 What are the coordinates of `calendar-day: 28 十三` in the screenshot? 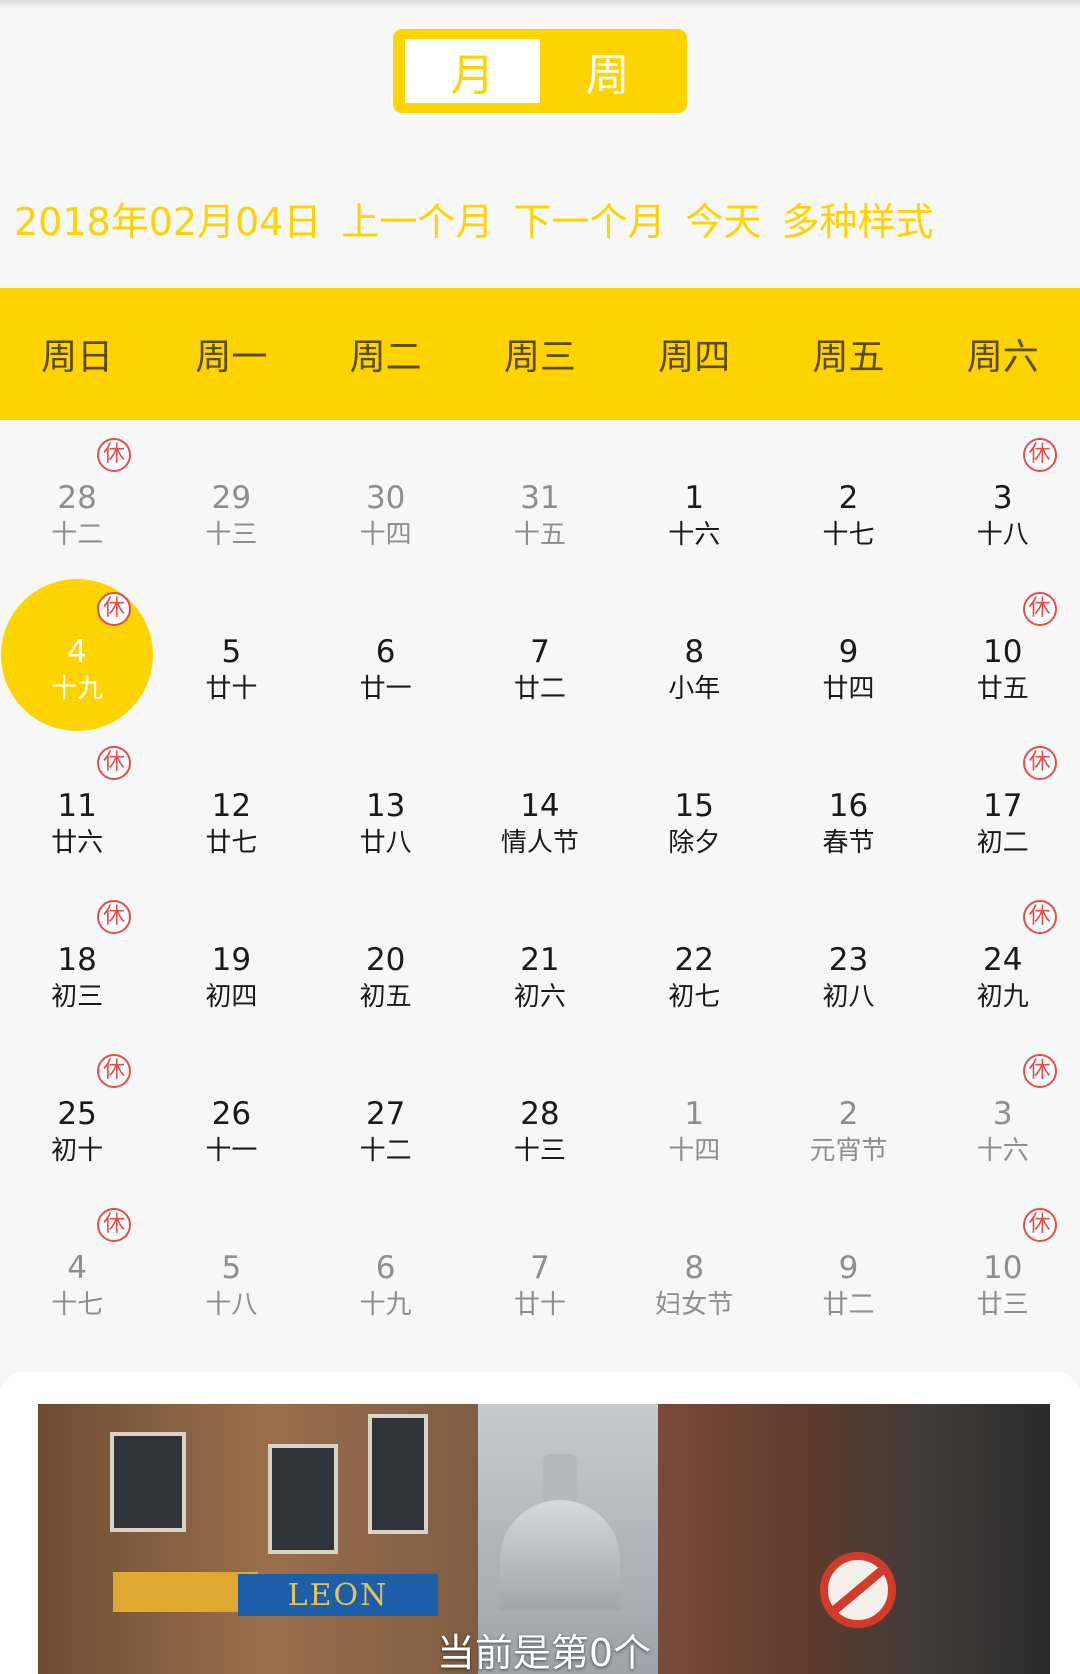 It's located at (540, 1113).